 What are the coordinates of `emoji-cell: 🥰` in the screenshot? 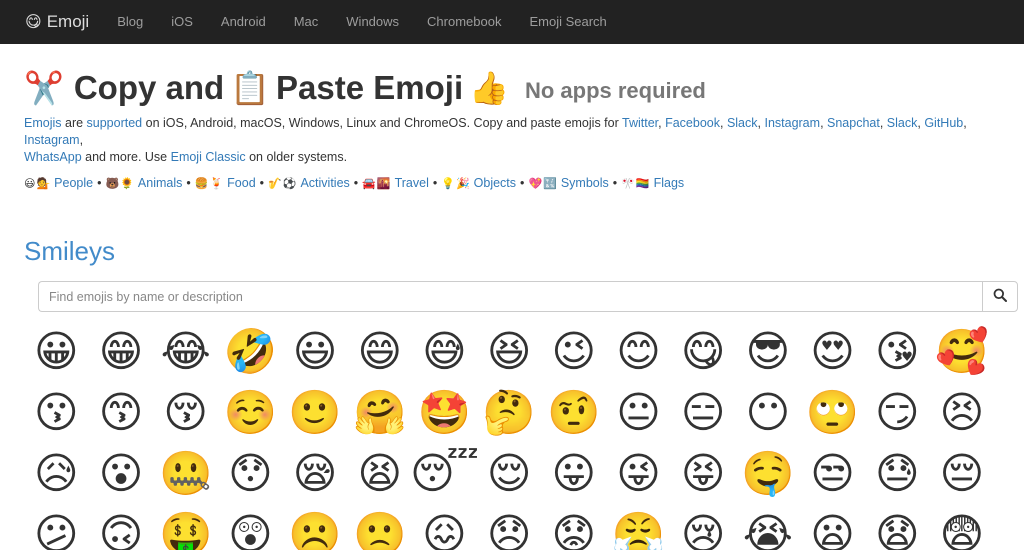 It's located at (962, 352).